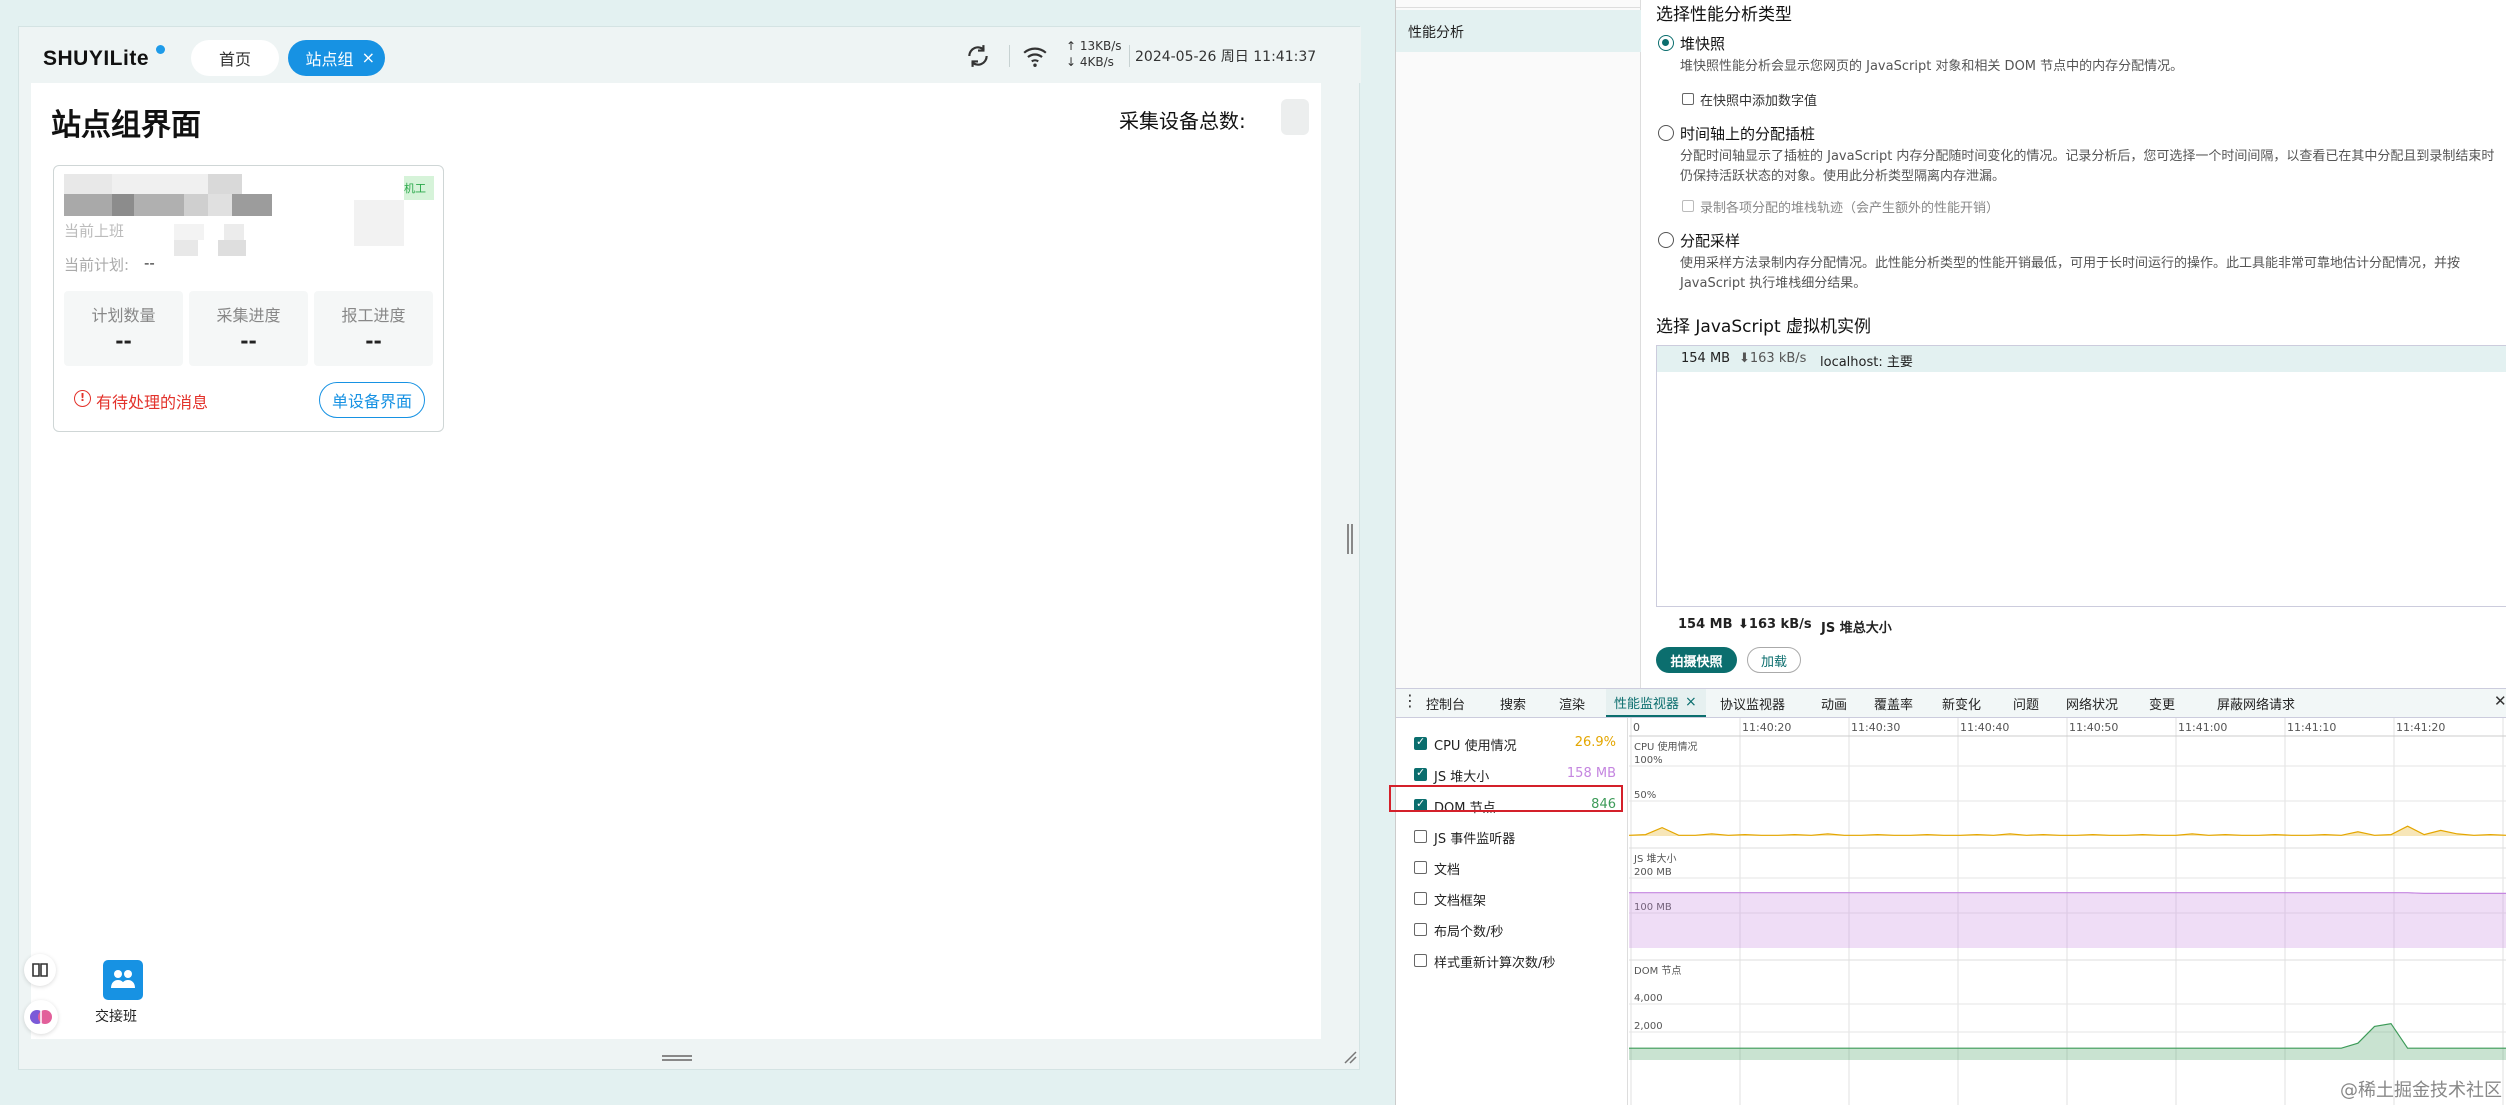 The image size is (2506, 1105). I want to click on stat-label: 采集进度, so click(248, 315).